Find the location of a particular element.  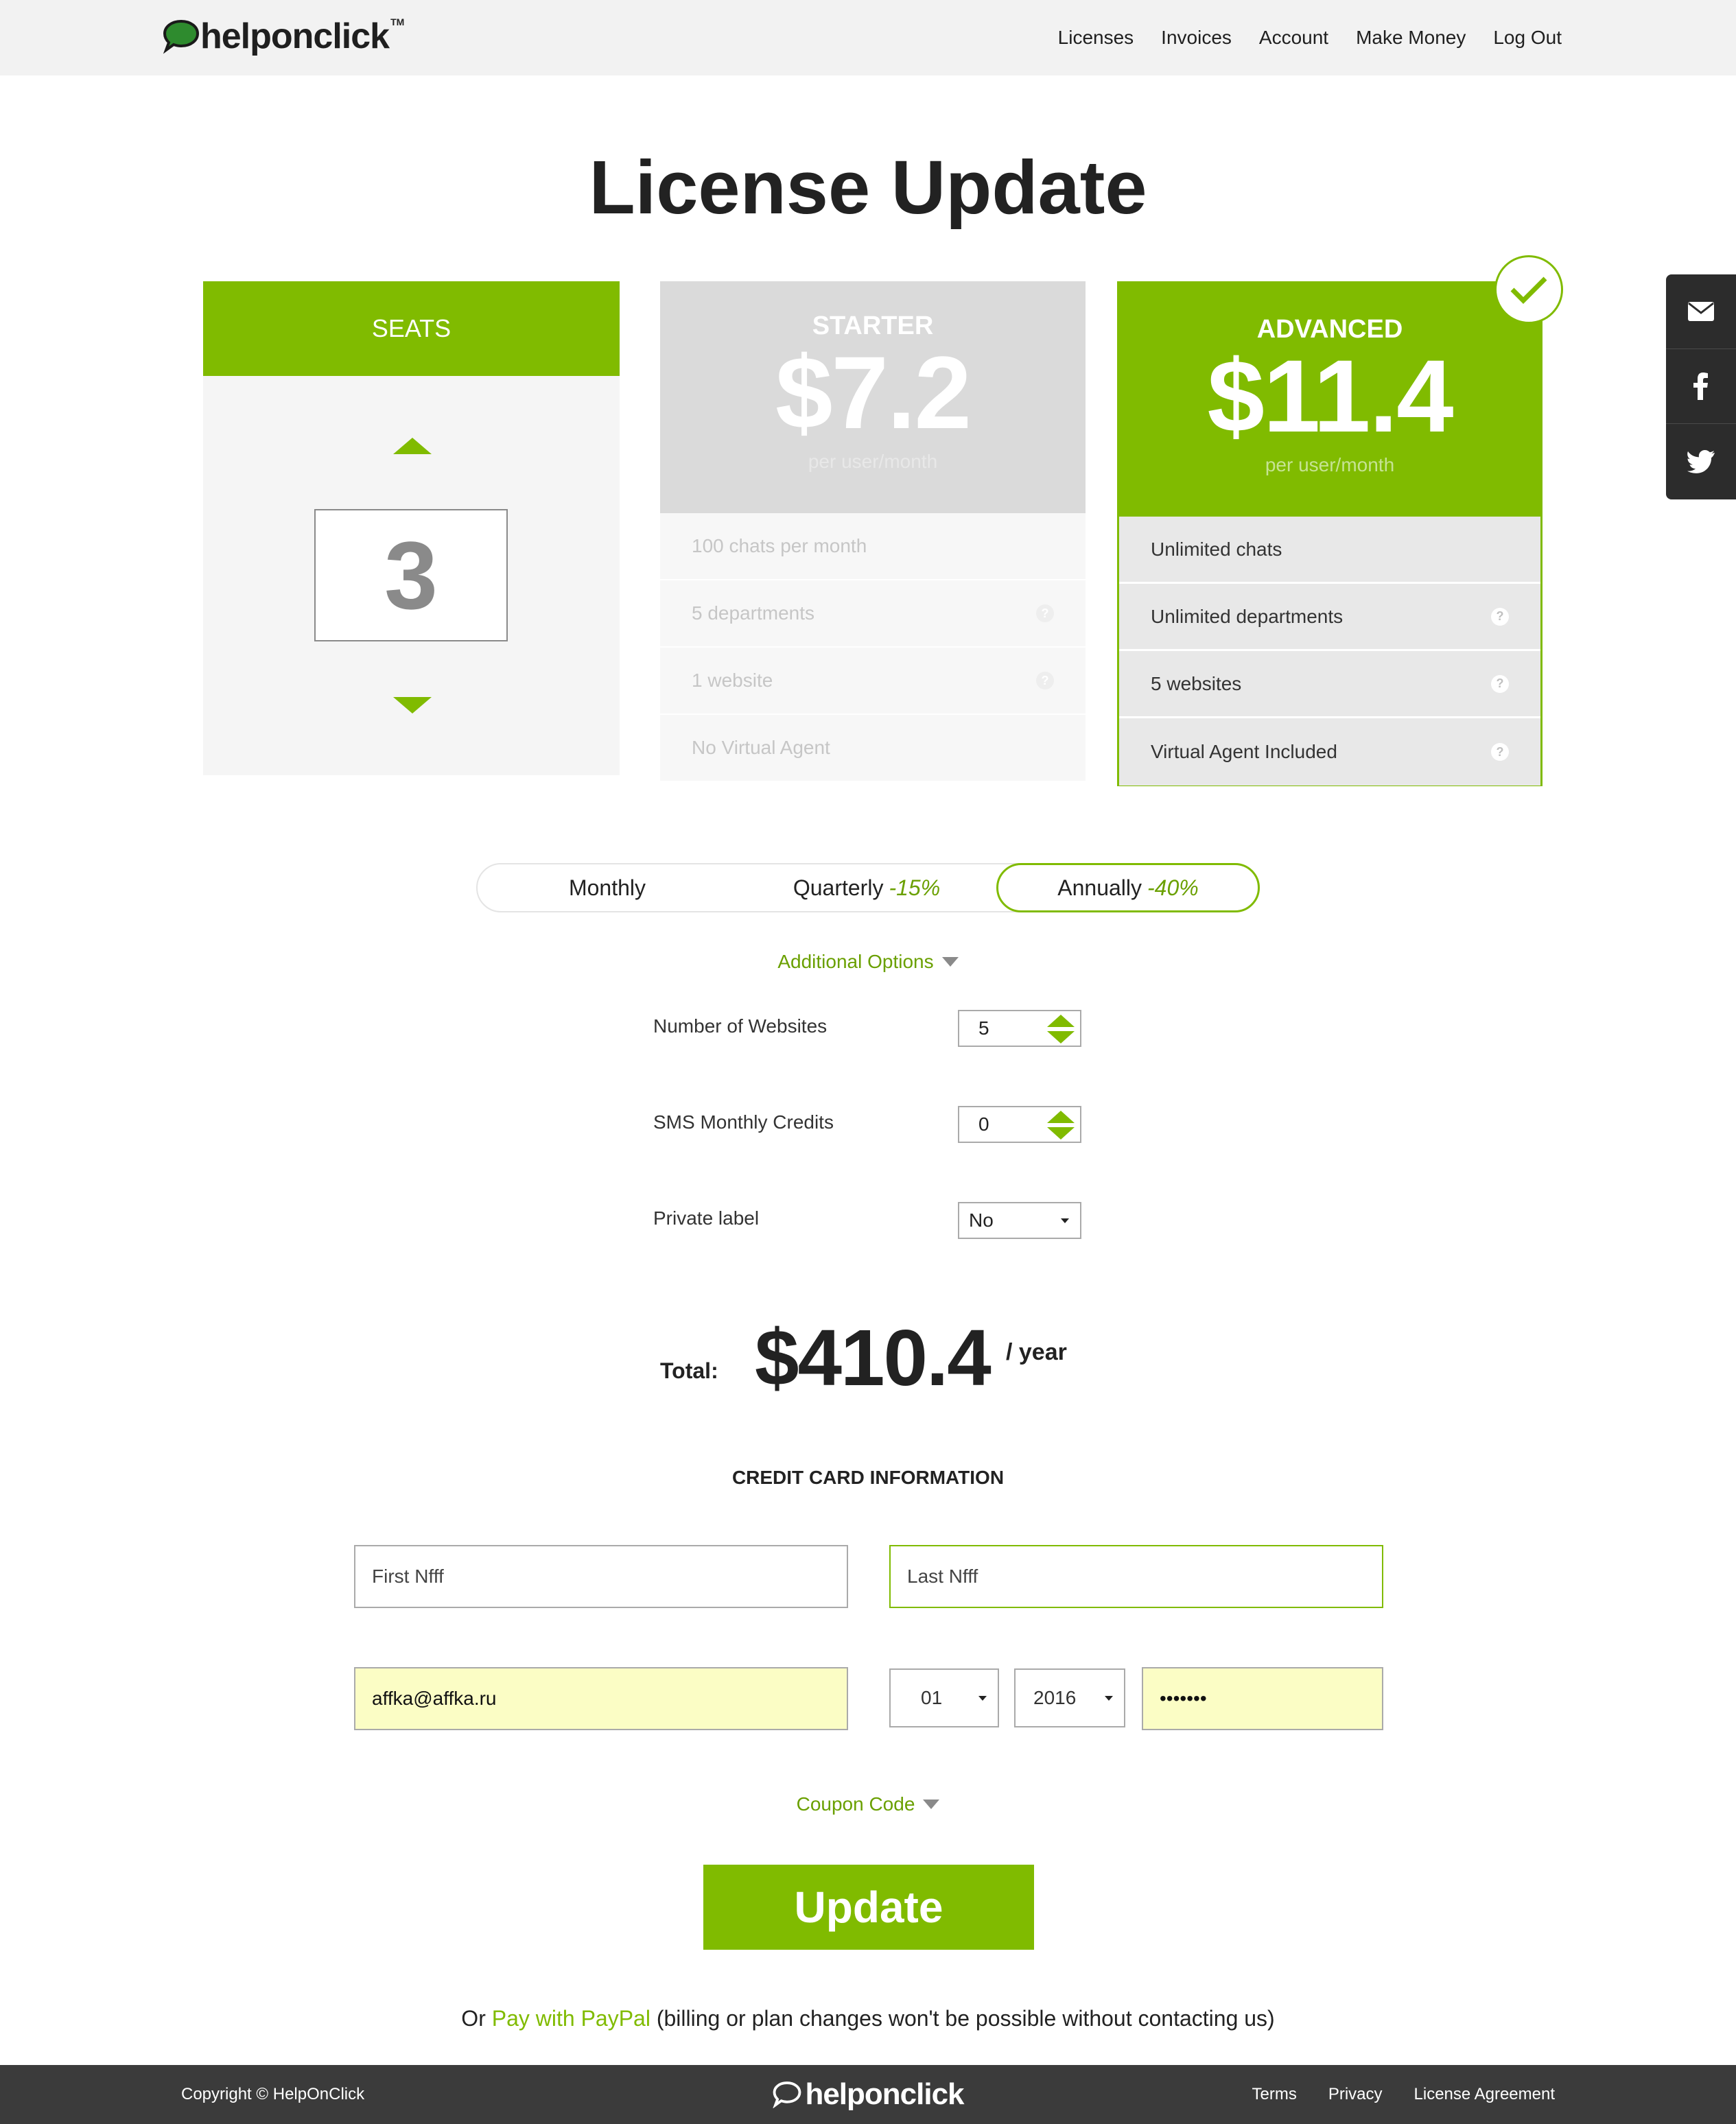

seats-label: SEATS is located at coordinates (411, 328).